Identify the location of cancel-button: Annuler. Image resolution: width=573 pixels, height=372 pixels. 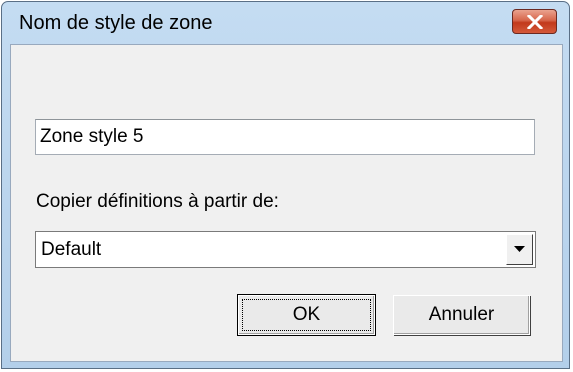
(461, 315).